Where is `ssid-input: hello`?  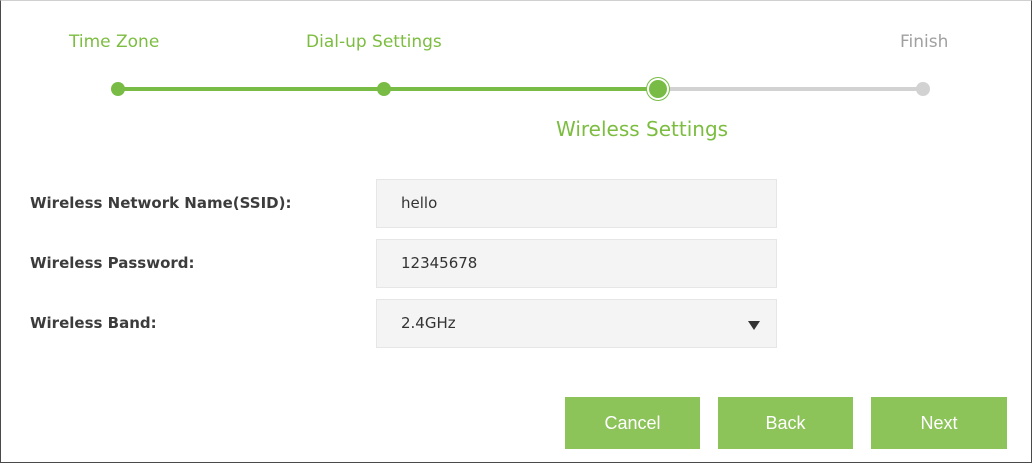 ssid-input: hello is located at coordinates (576, 203).